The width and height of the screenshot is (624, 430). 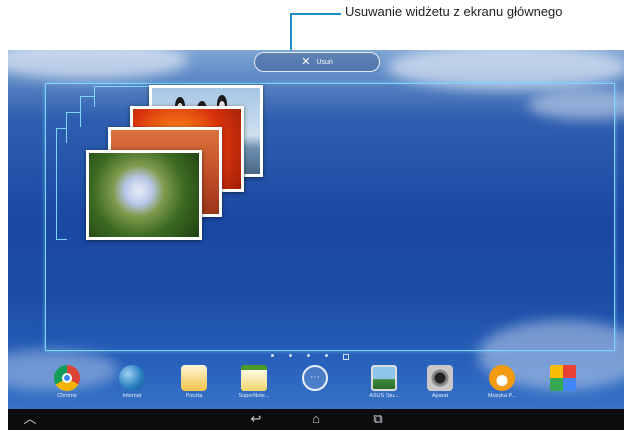 What do you see at coordinates (454, 11) in the screenshot?
I see `callout-text: Usuwanie widżetu z ekranu głównego` at bounding box center [454, 11].